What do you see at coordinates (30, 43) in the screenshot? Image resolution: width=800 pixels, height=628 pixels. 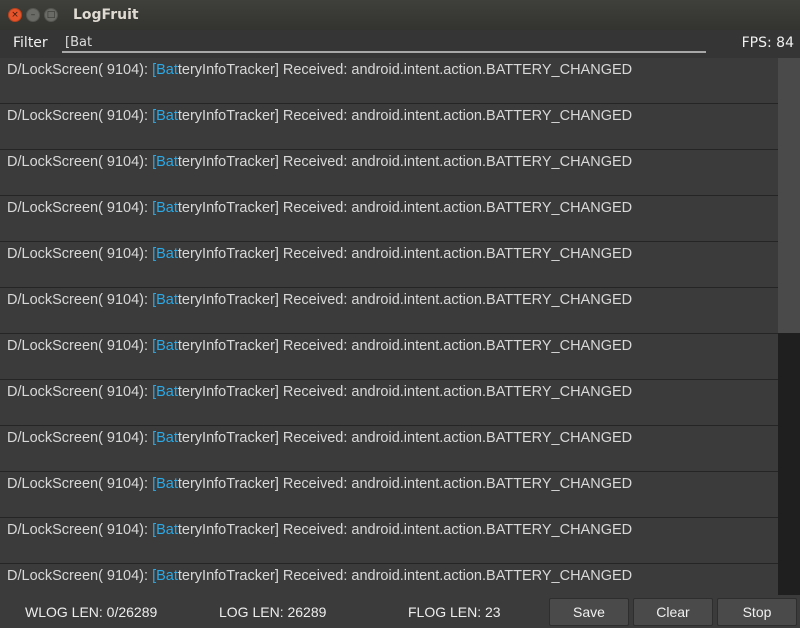 I see `filter-label: Filter` at bounding box center [30, 43].